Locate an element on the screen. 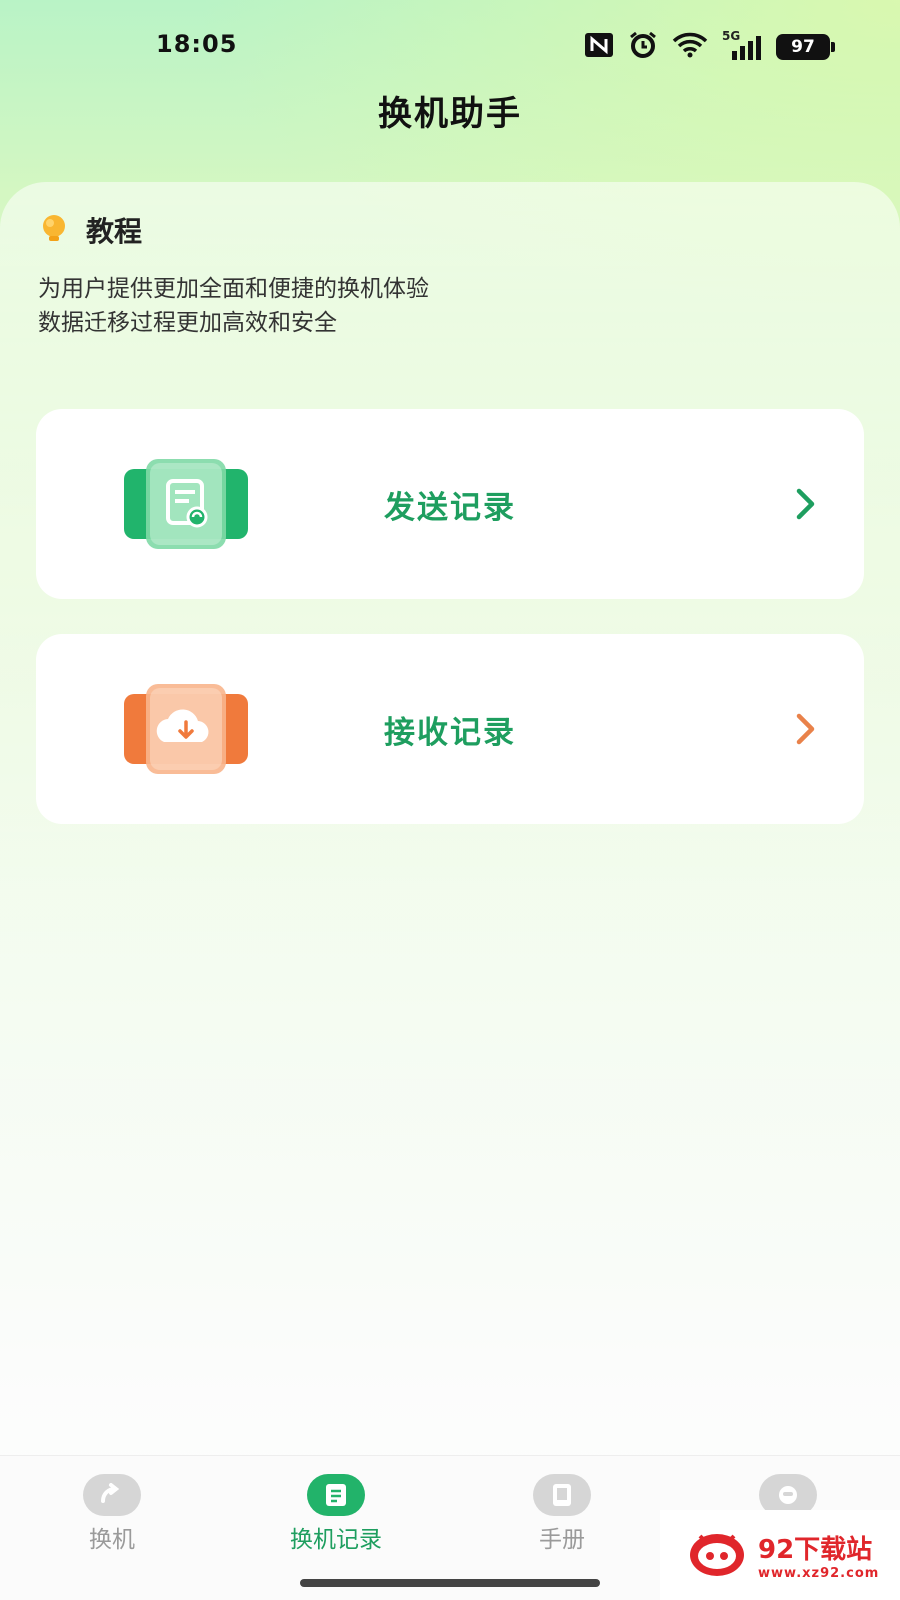 This screenshot has height=1600, width=900. watermark-logo-icon is located at coordinates (717, 1555).